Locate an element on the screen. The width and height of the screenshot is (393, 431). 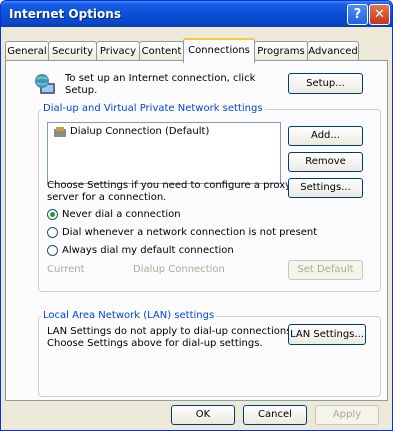
apply-button: Apply is located at coordinates (347, 415).